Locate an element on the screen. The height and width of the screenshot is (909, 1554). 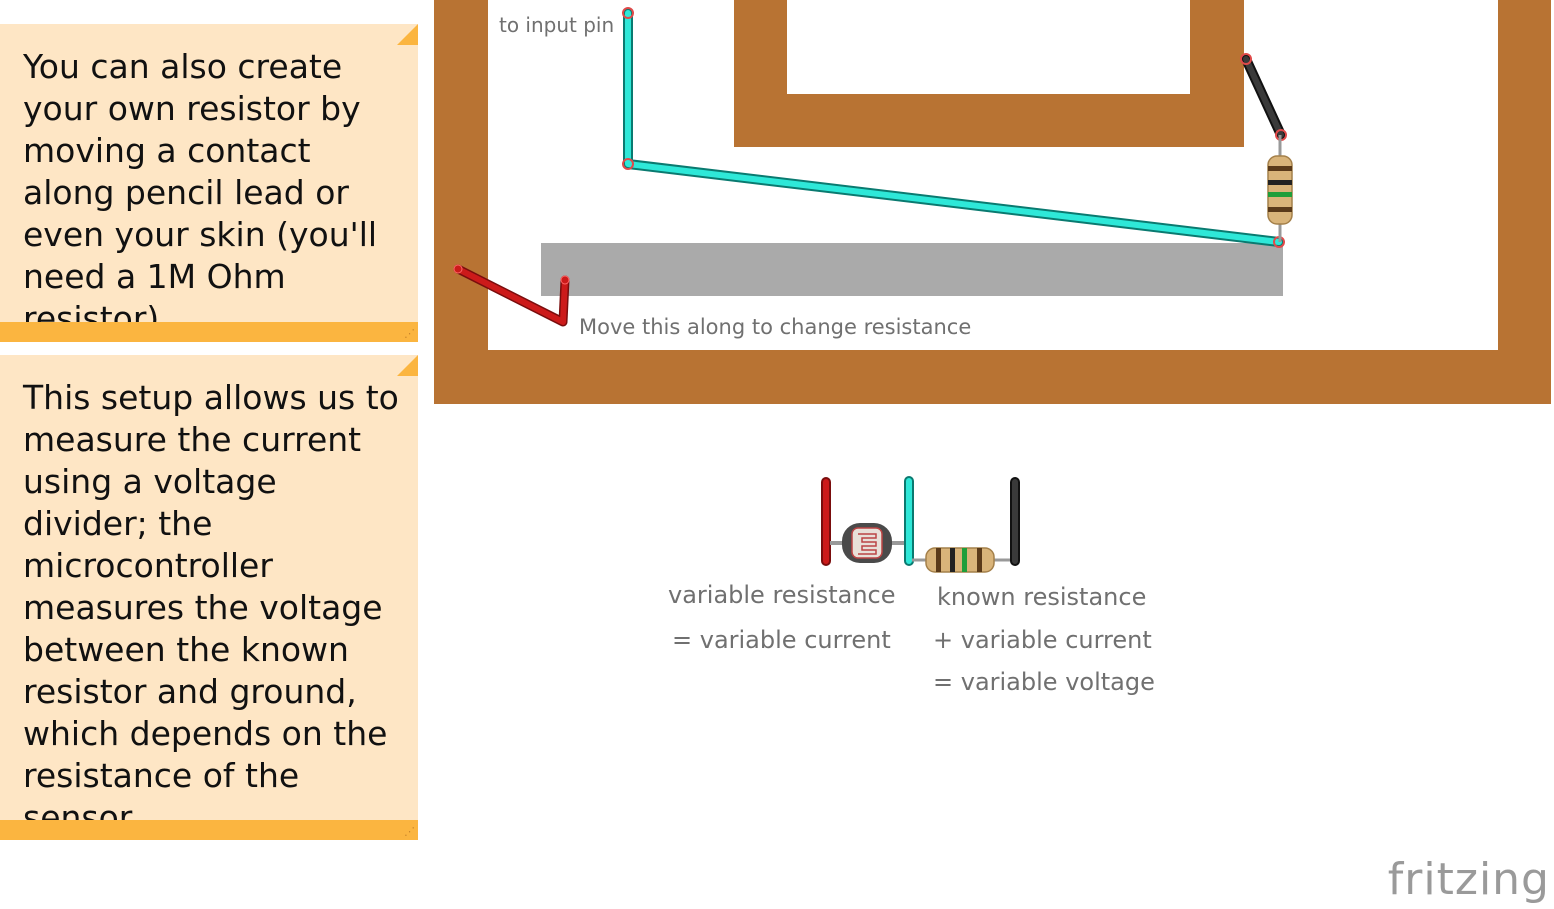
variable-resistance-label: variable resistance is located at coordinates (782, 595).